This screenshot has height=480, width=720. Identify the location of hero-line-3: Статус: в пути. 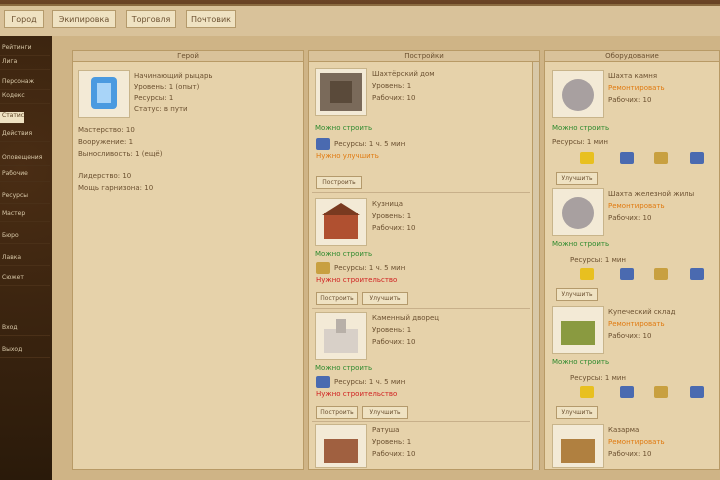
(161, 109).